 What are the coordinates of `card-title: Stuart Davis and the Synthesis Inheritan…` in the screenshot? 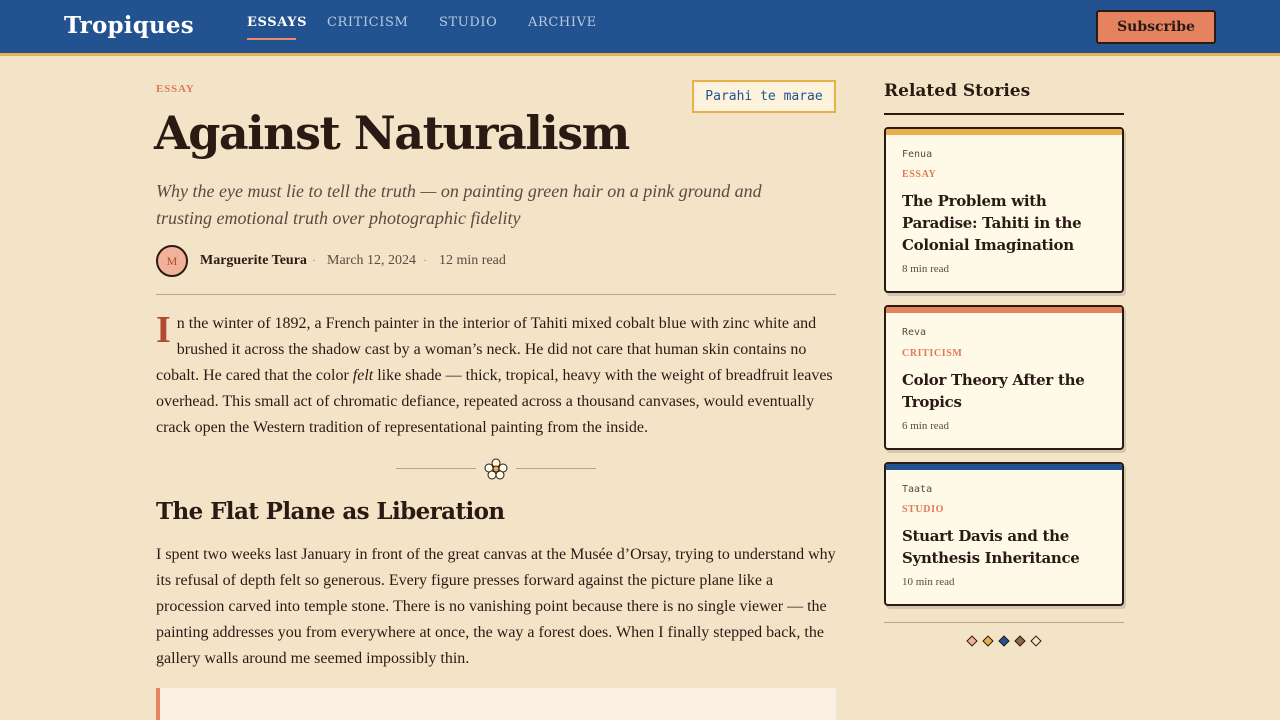 It's located at (1008, 547).